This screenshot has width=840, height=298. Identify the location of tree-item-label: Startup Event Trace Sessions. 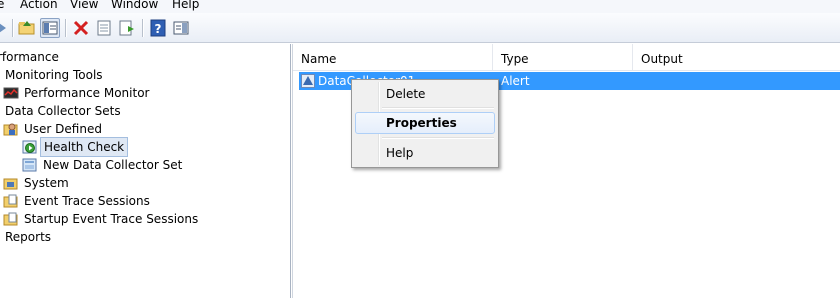
(111, 219).